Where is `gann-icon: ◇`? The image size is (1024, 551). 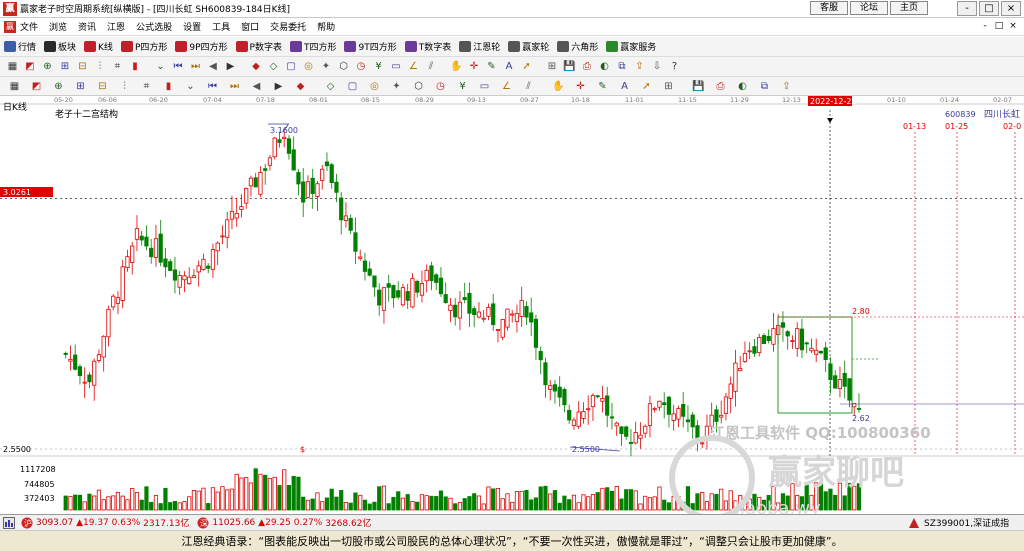
gann-icon: ◇ is located at coordinates (273, 66).